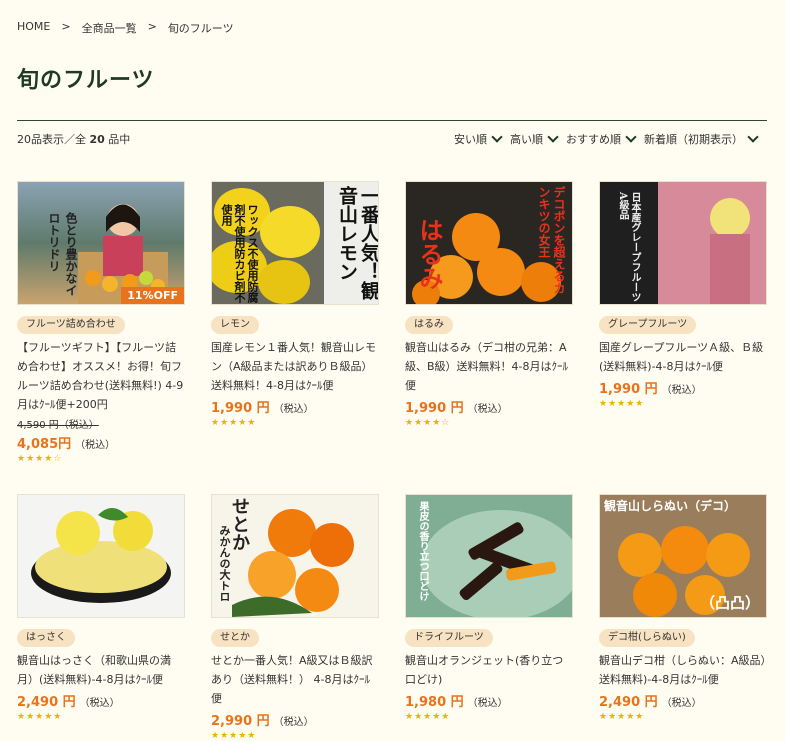 Image resolution: width=785 pixels, height=741 pixels. What do you see at coordinates (53, 139) in the screenshot?
I see `result-count-prefix: 20品表示／全` at bounding box center [53, 139].